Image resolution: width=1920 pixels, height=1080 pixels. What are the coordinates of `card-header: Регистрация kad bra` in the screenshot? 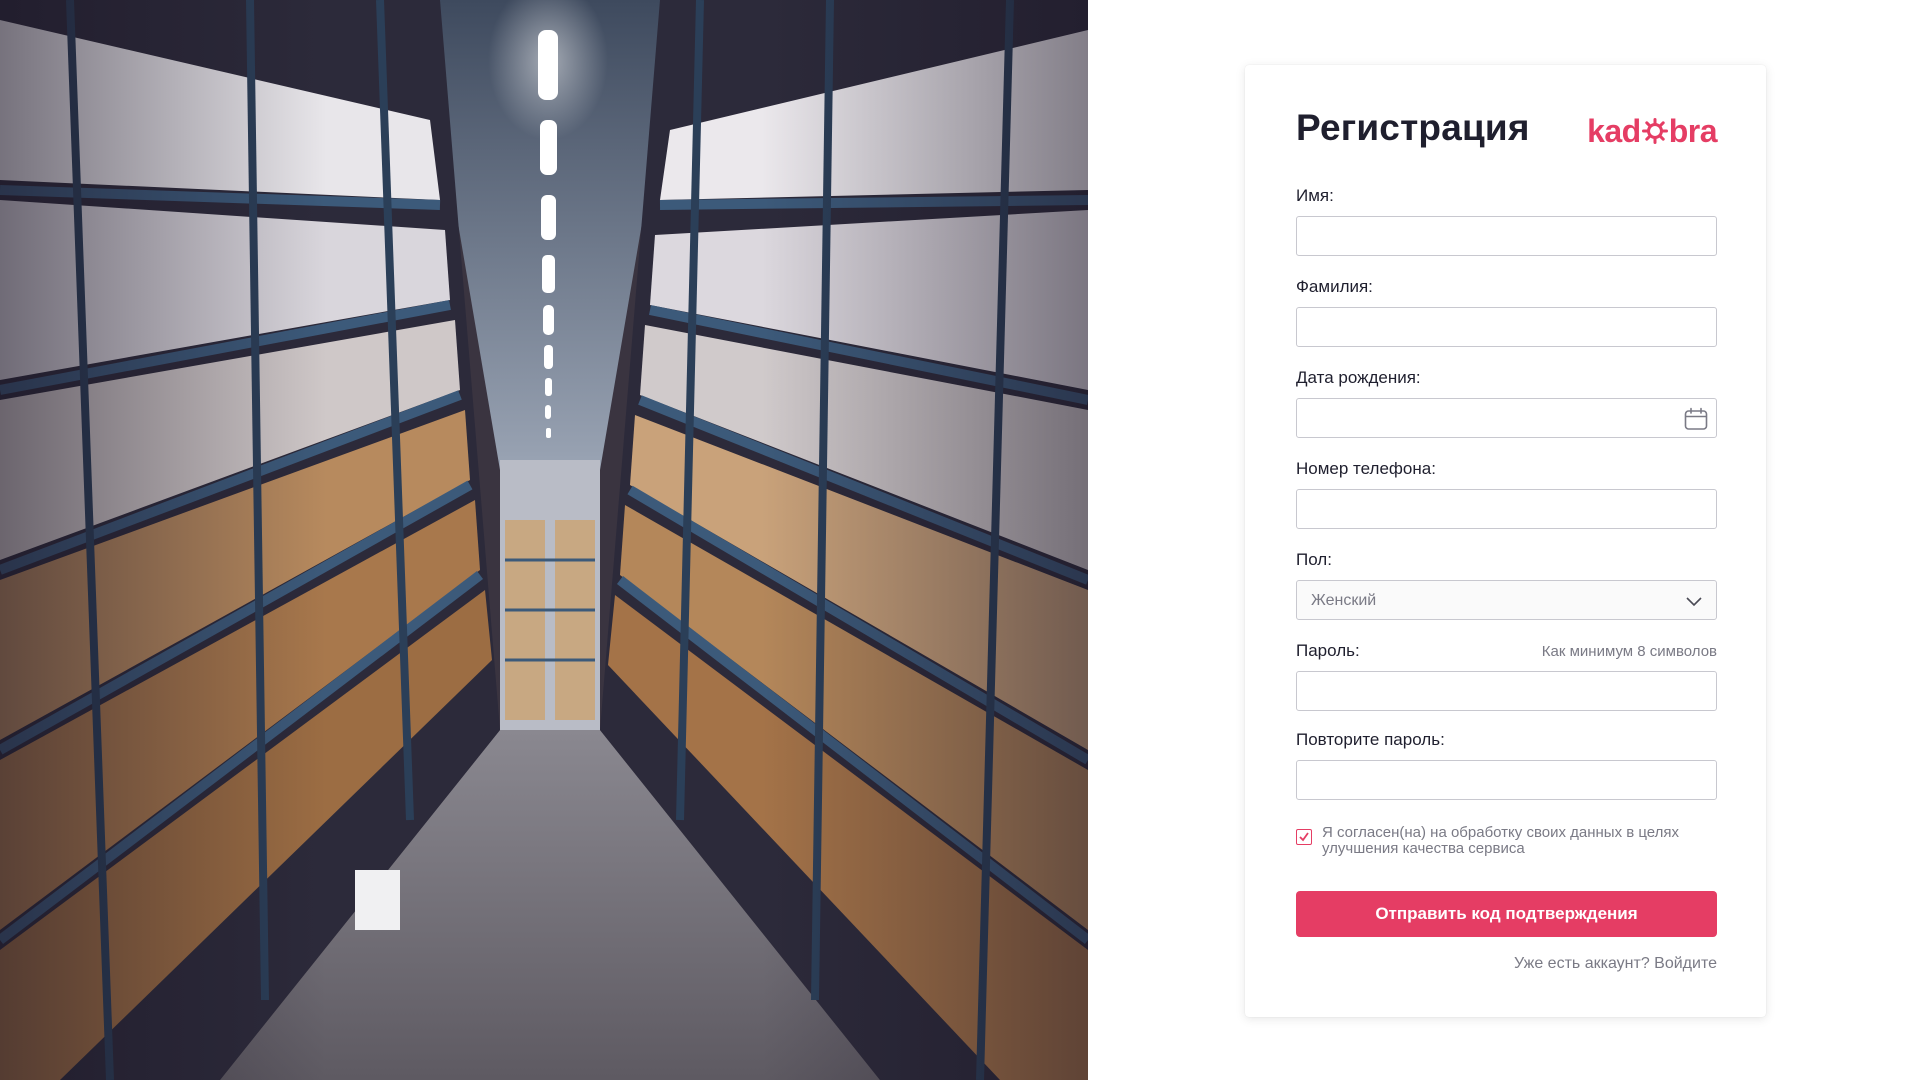 It's located at (1507, 130).